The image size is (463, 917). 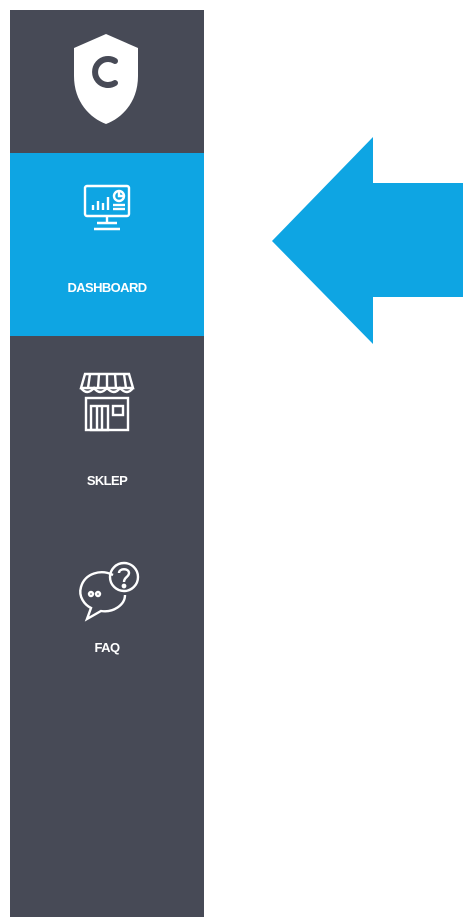 I want to click on sidebar-item-label: SKLEP, so click(x=107, y=480).